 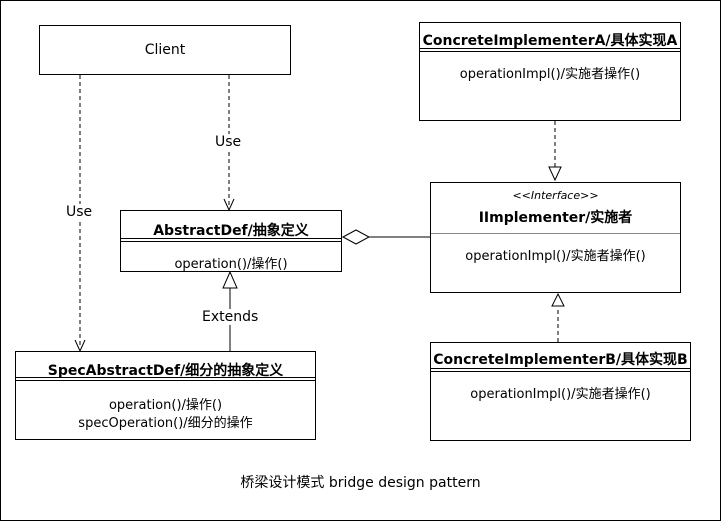 I want to click on concreteimplementer-a-name: ConcreteImplementerA/具体实现A, so click(x=550, y=41).